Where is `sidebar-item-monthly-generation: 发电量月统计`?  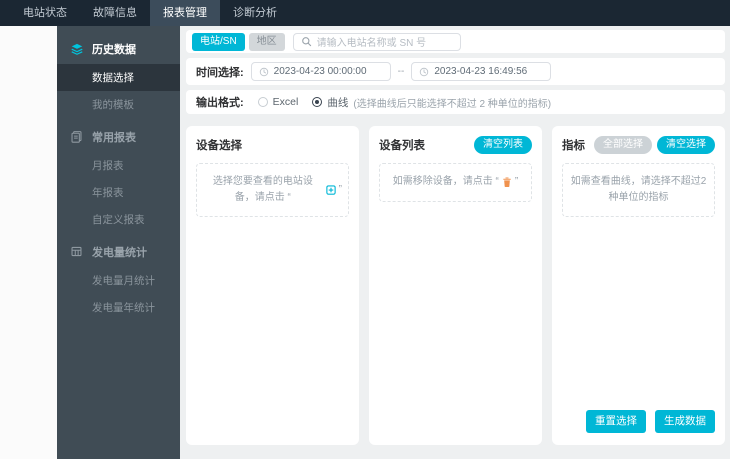 sidebar-item-monthly-generation: 发电量月统计 is located at coordinates (118, 280).